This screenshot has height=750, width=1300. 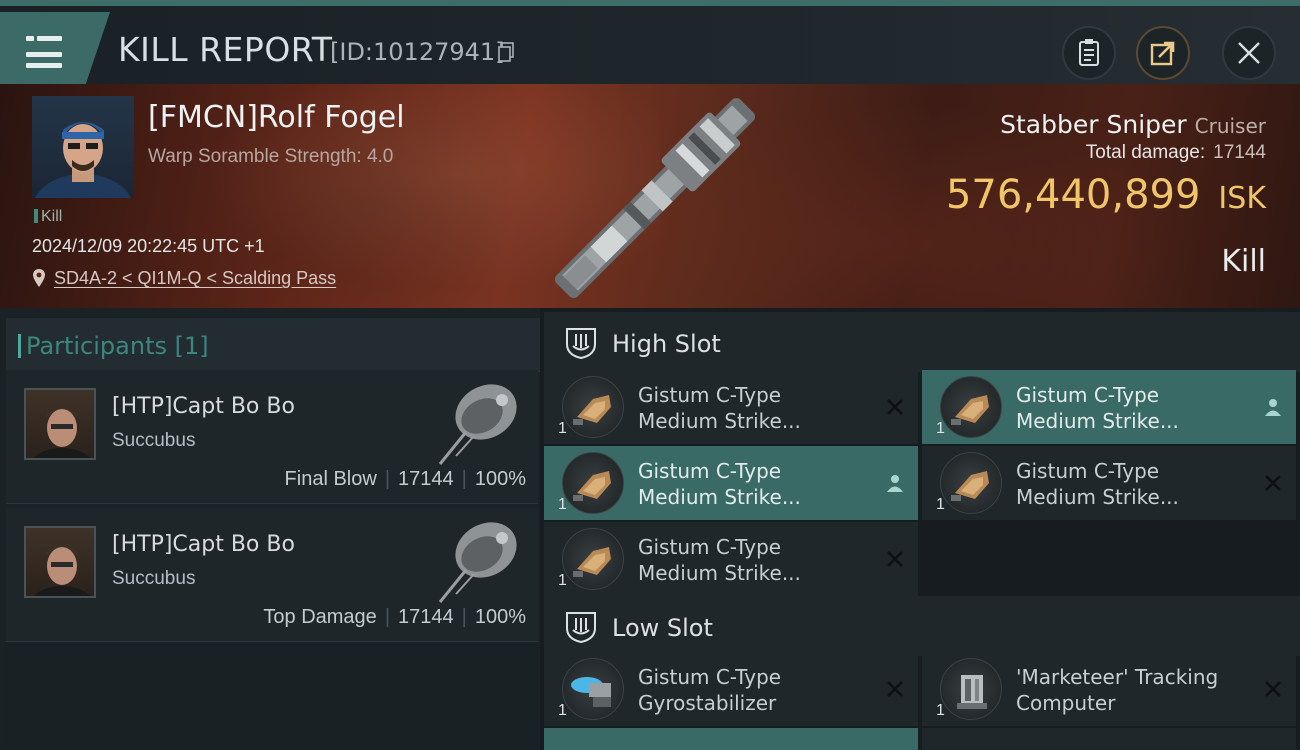 I want to click on total-damage: Total damage: 17144, so click(x=1175, y=152).